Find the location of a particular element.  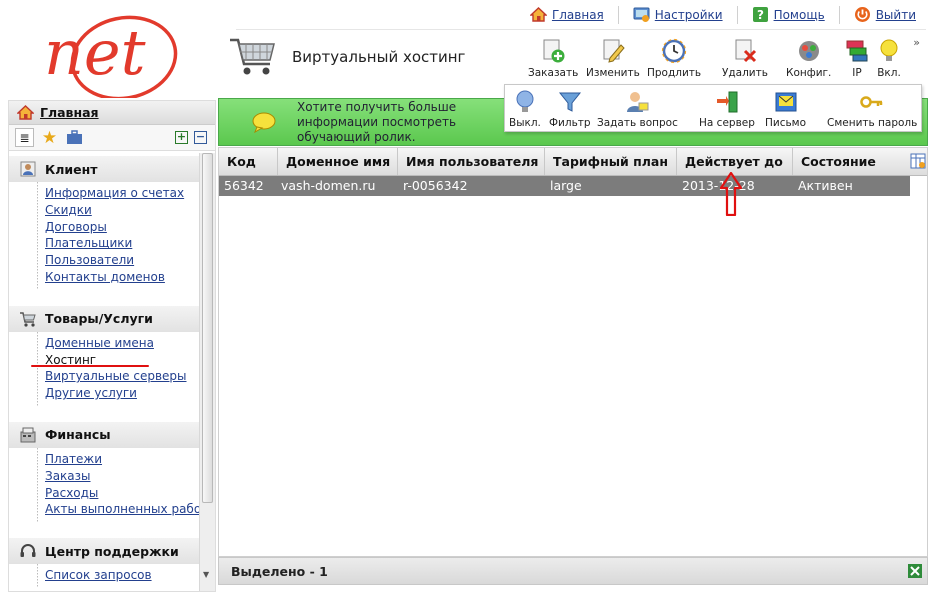

column-header-domain: Доменное имя is located at coordinates (338, 161).